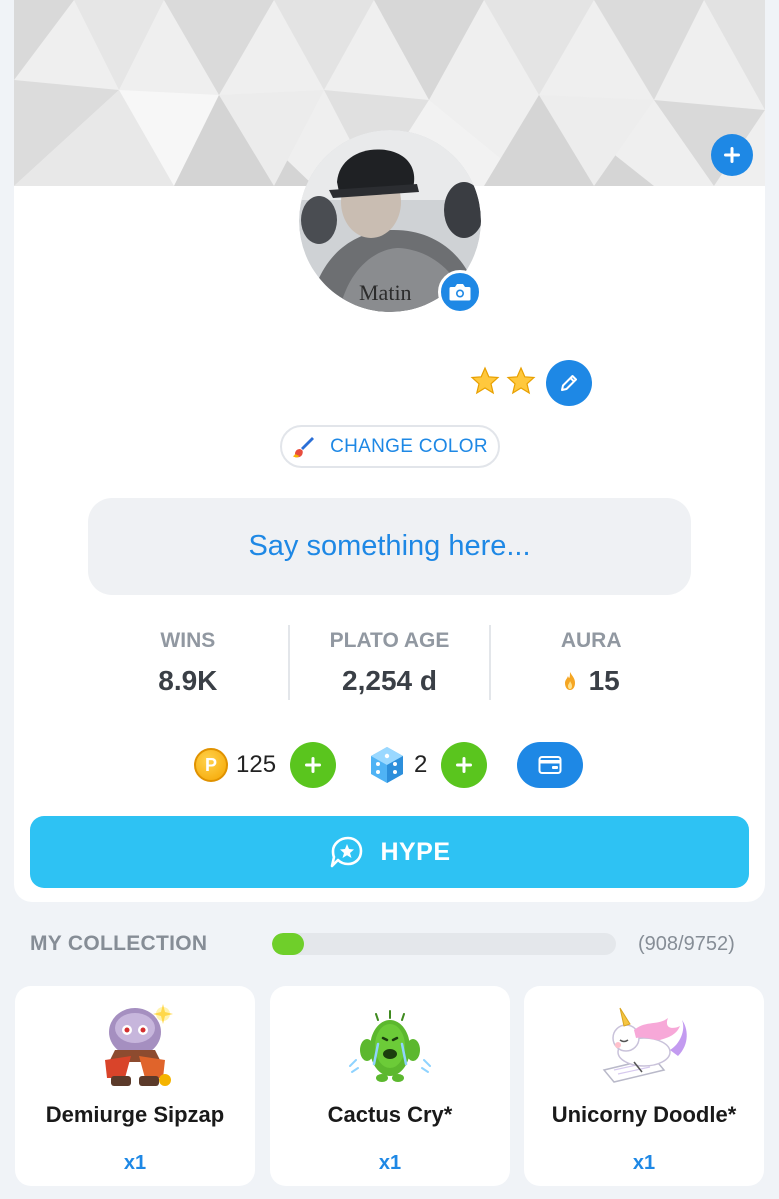  Describe the element at coordinates (590, 662) in the screenshot. I see `stat-aura: AURA 15` at that location.